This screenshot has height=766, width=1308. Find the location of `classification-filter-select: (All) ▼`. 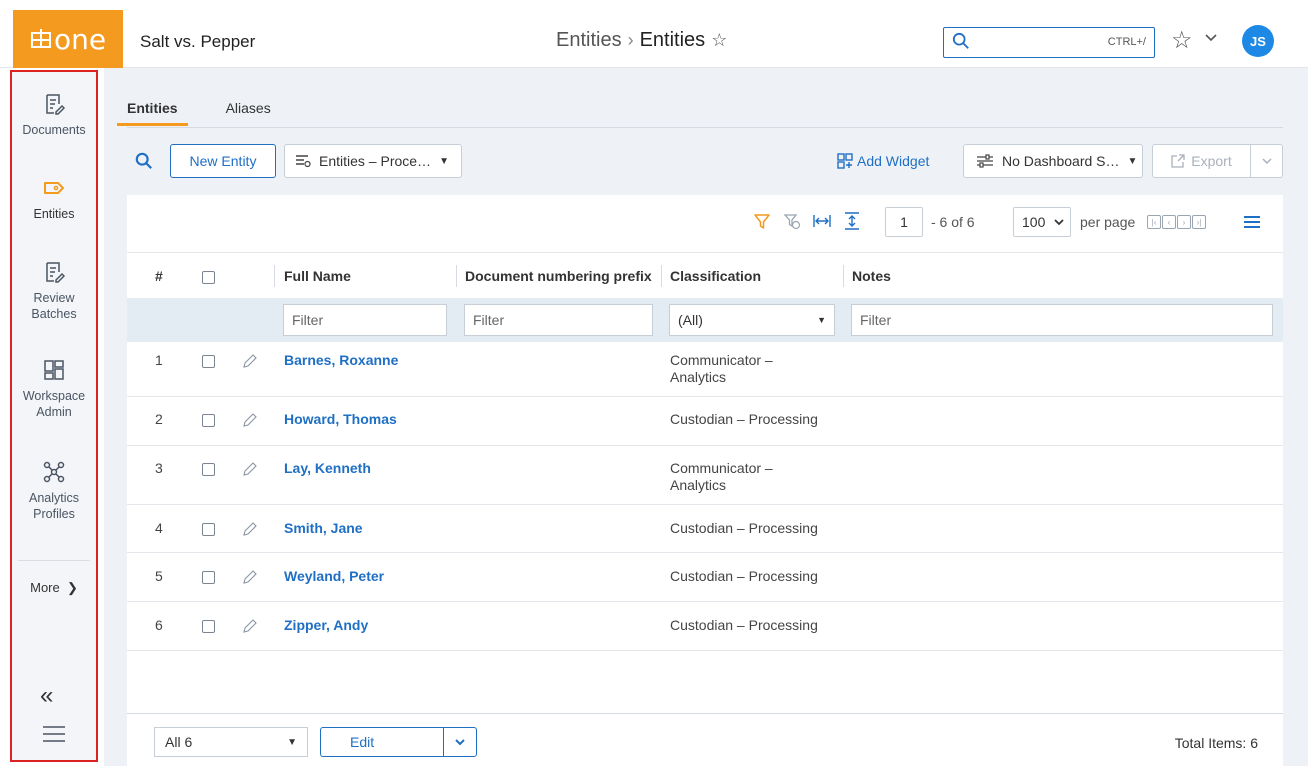

classification-filter-select: (All) ▼ is located at coordinates (752, 320).